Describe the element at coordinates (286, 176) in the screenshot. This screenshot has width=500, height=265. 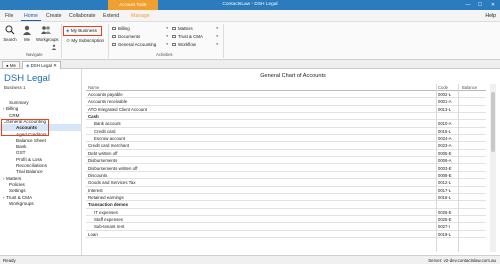
I see `table-row: Discounts 0008-E` at that location.